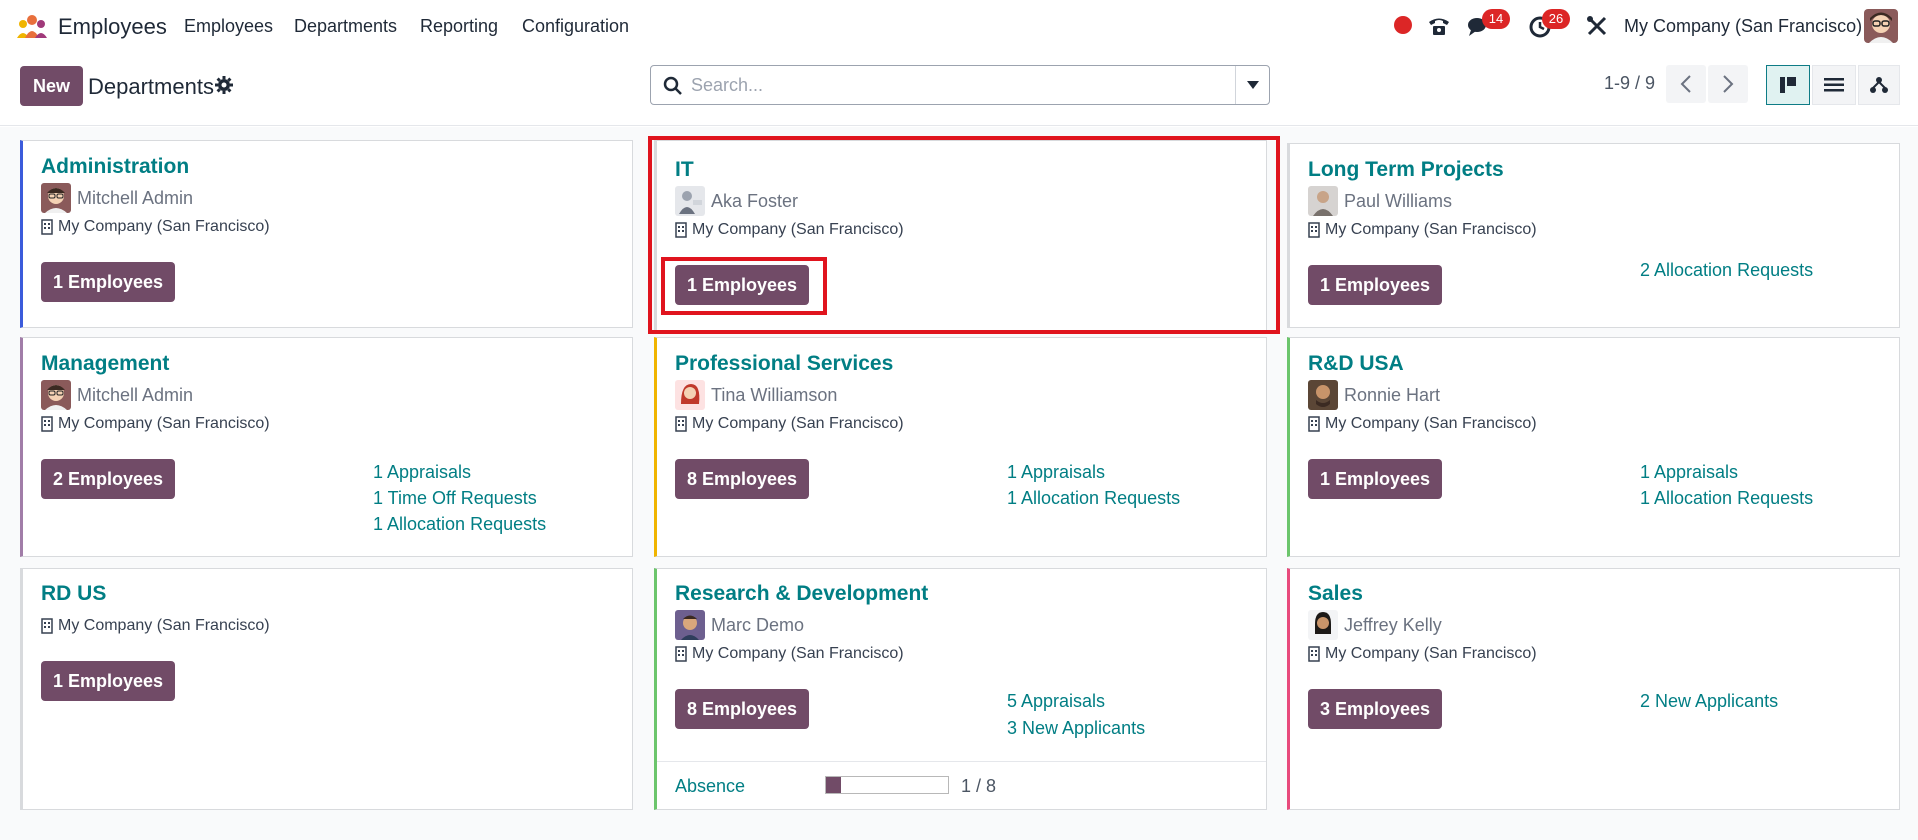 The image size is (1918, 840). Describe the element at coordinates (575, 26) in the screenshot. I see `menu-configuration: Configuration` at that location.